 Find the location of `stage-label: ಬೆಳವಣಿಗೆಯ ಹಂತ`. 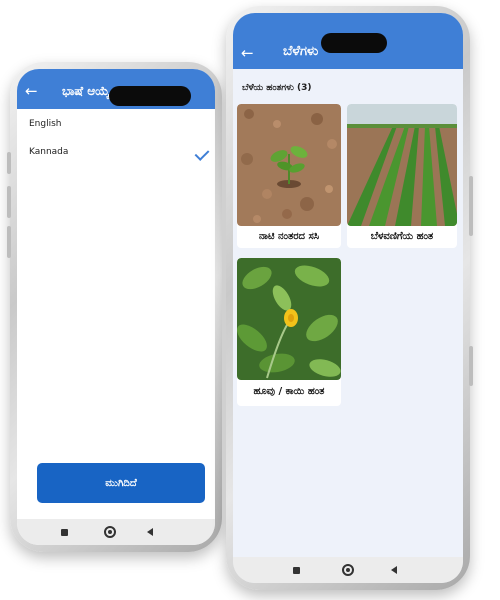

stage-label: ಬೆಳವಣಿಗೆಯ ಹಂತ is located at coordinates (402, 236).